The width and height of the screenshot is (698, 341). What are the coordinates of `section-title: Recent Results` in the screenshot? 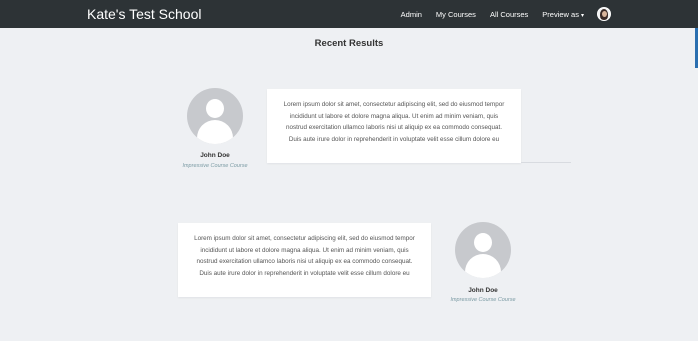 It's located at (349, 43).